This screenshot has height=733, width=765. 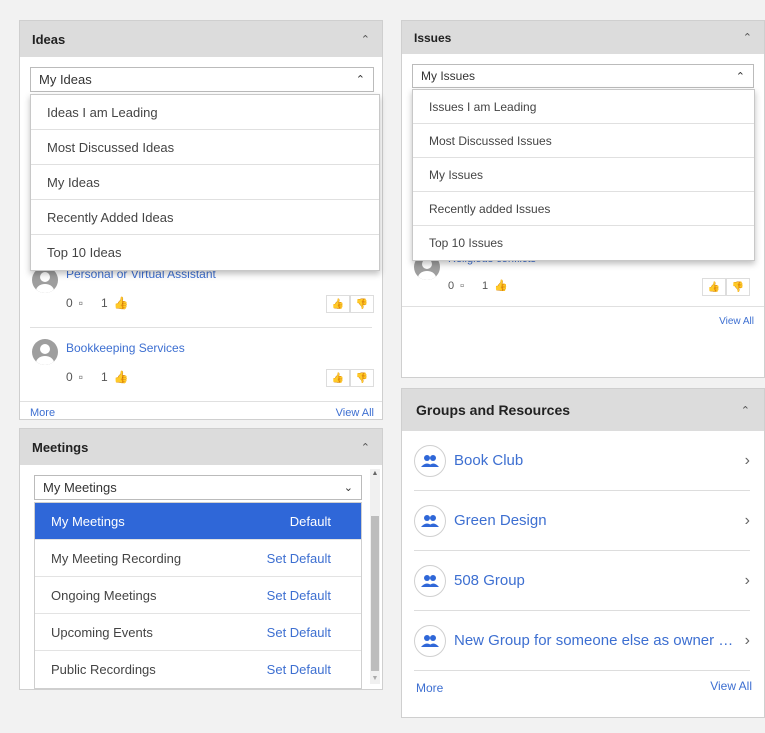 What do you see at coordinates (202, 79) in the screenshot?
I see `ideas-filter-select: My Ideas ⌃` at bounding box center [202, 79].